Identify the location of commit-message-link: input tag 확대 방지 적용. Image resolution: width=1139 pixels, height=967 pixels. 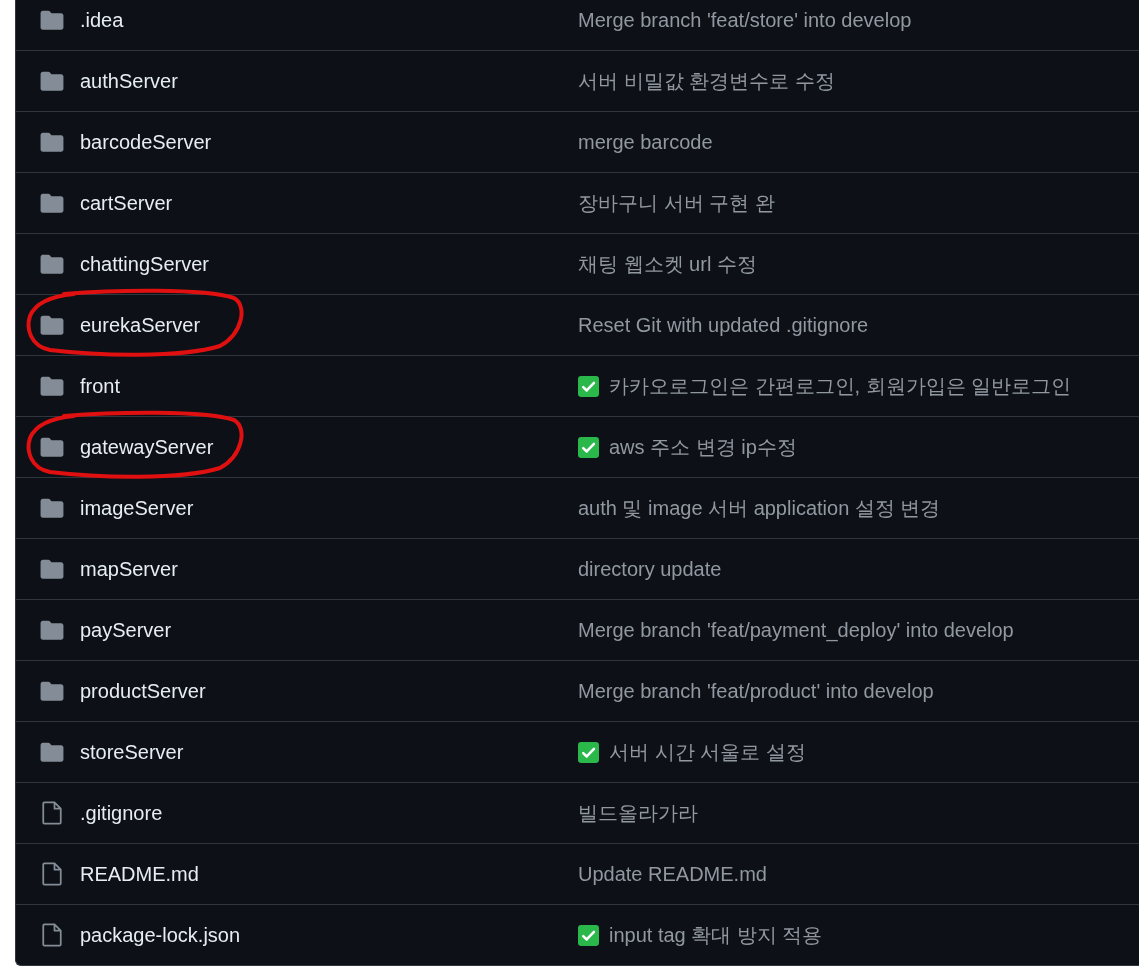
(716, 935).